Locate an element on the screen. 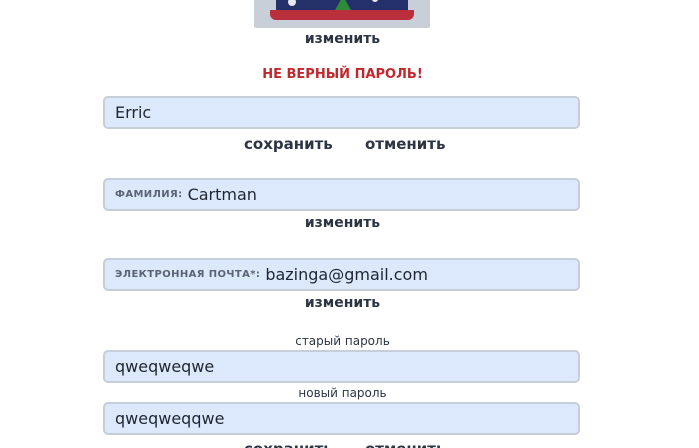  last-name-field: ФАМИЛИЯ: Cartman is located at coordinates (341, 194).